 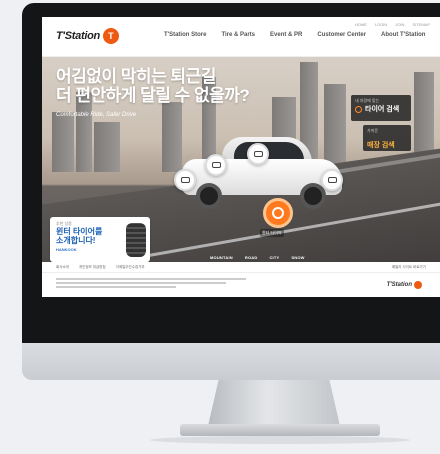 I want to click on footer-link-email-policy: 이메일무단수집거부, so click(x=130, y=267).